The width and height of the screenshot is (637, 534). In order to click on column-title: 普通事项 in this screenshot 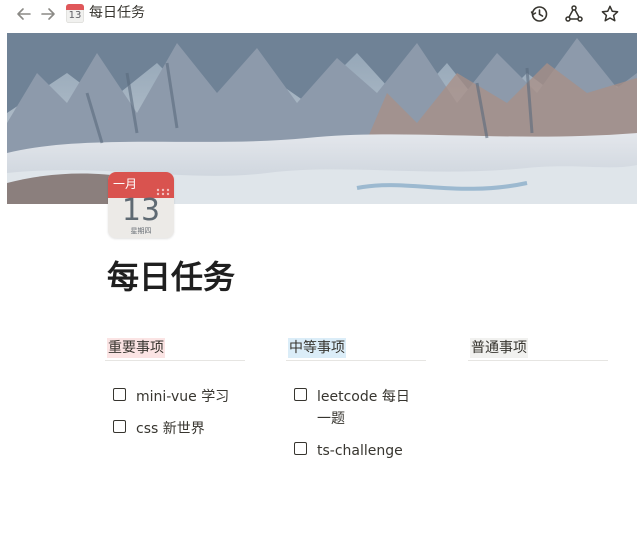, I will do `click(499, 348)`.